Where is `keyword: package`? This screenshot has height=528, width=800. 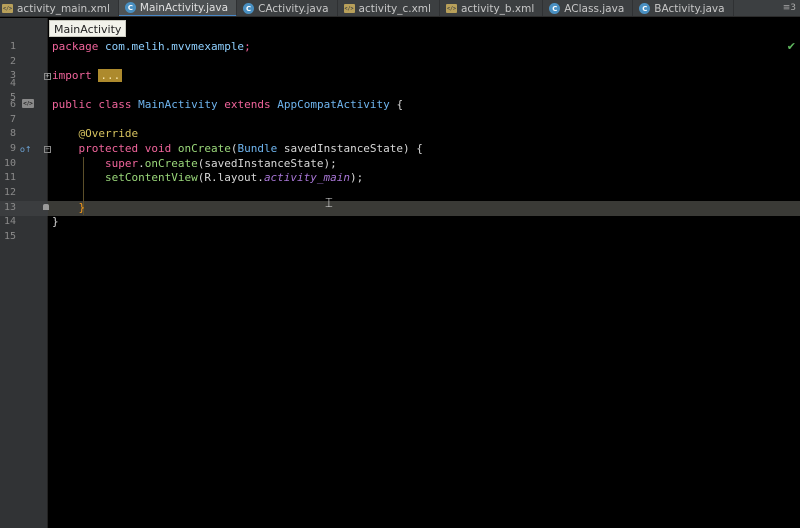
keyword: package is located at coordinates (75, 46).